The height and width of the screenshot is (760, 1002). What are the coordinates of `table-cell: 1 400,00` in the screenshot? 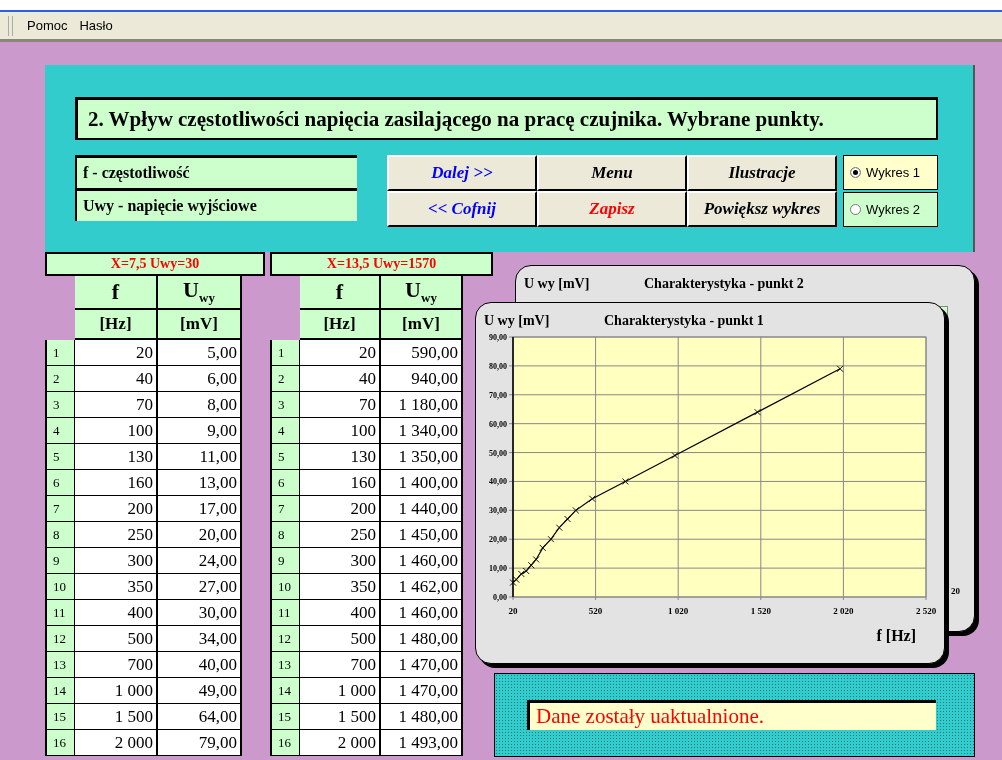 It's located at (422, 483).